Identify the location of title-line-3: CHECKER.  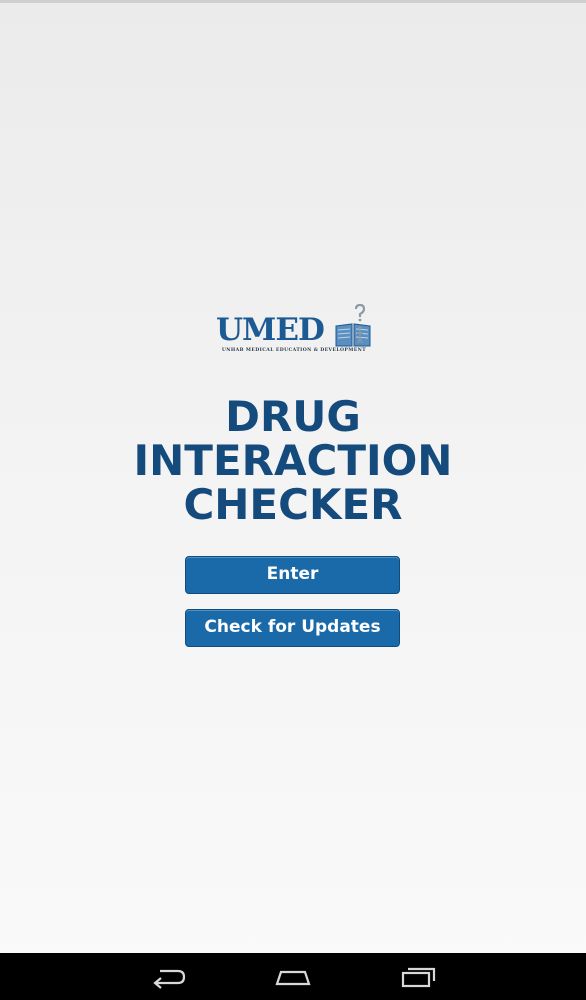
(293, 504).